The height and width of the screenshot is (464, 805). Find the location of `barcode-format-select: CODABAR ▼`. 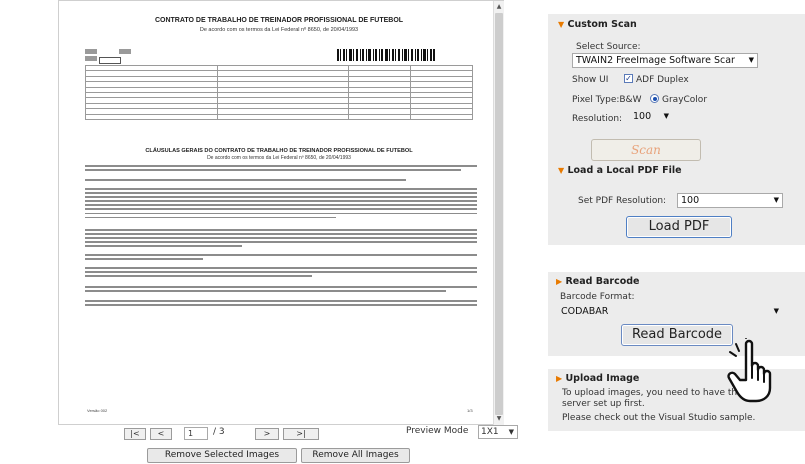

barcode-format-select: CODABAR ▼ is located at coordinates (670, 312).